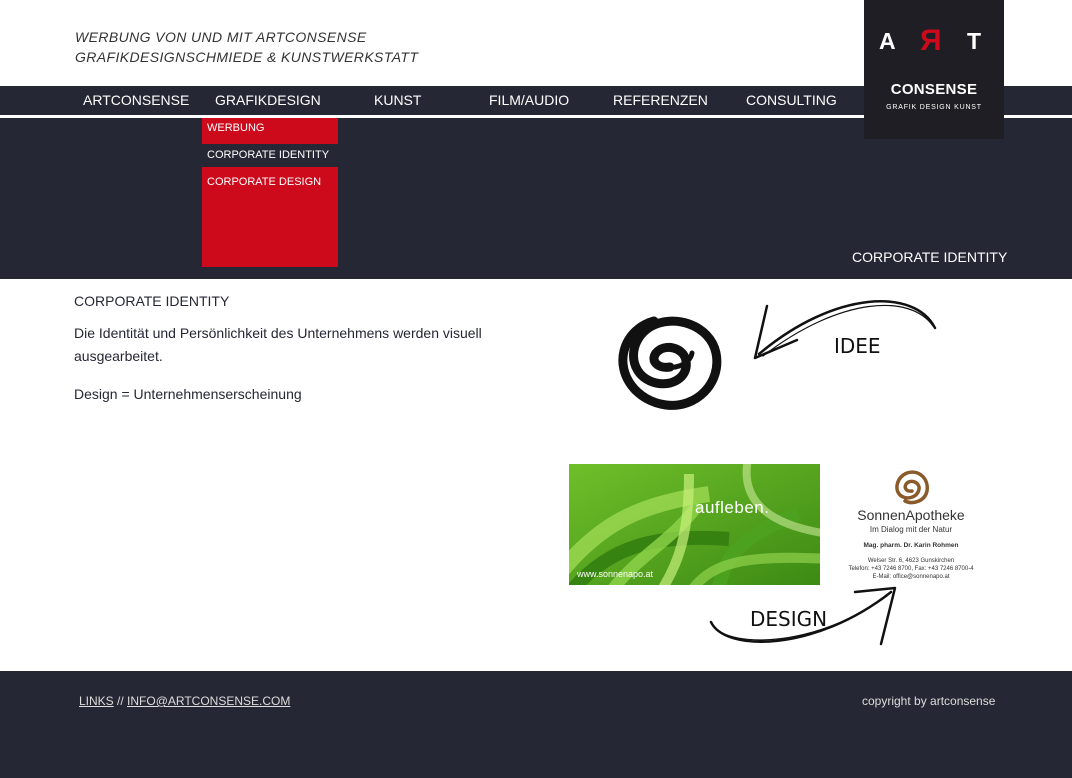 The image size is (1072, 778). Describe the element at coordinates (929, 701) in the screenshot. I see `footer-copyright: copyright by artconsense` at that location.